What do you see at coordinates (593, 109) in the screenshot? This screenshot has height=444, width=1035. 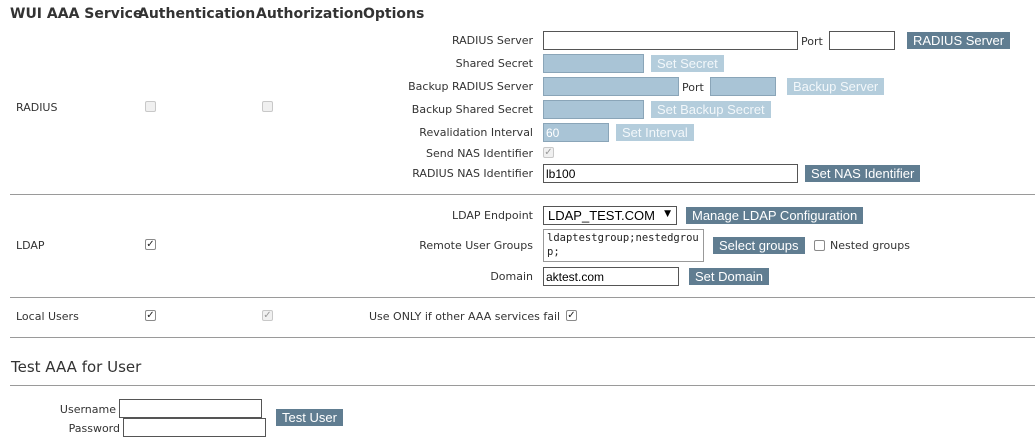 I see `backup-shared-secret-input` at bounding box center [593, 109].